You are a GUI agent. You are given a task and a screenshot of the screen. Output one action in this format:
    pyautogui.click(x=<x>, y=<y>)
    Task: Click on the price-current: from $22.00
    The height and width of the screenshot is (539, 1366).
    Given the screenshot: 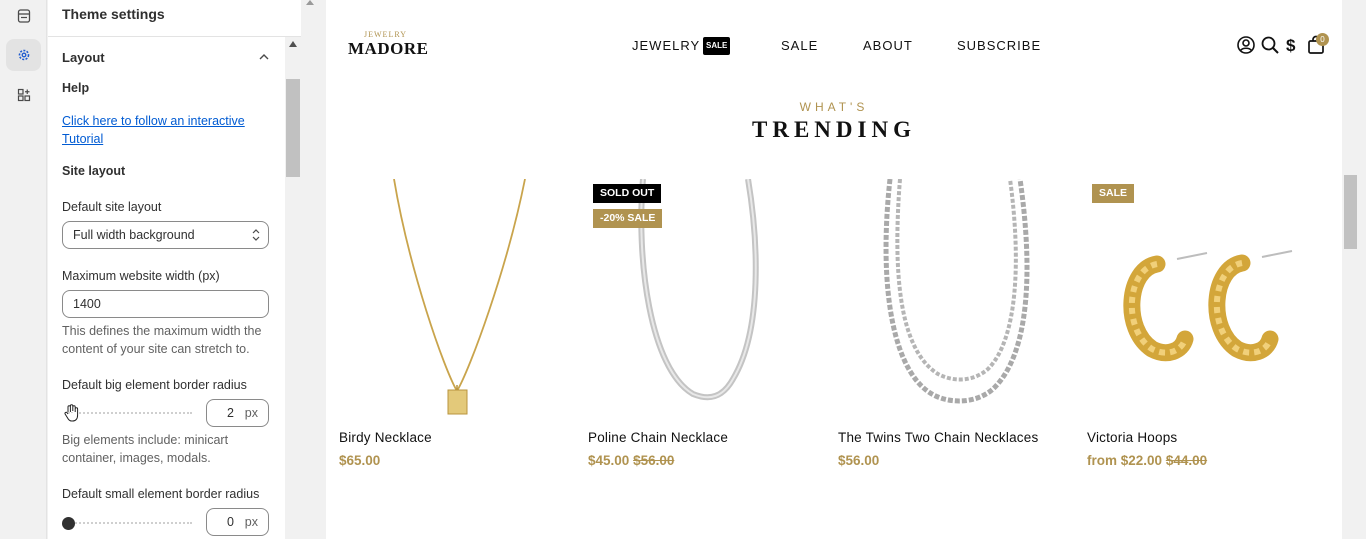 What is the action you would take?
    pyautogui.click(x=1125, y=460)
    